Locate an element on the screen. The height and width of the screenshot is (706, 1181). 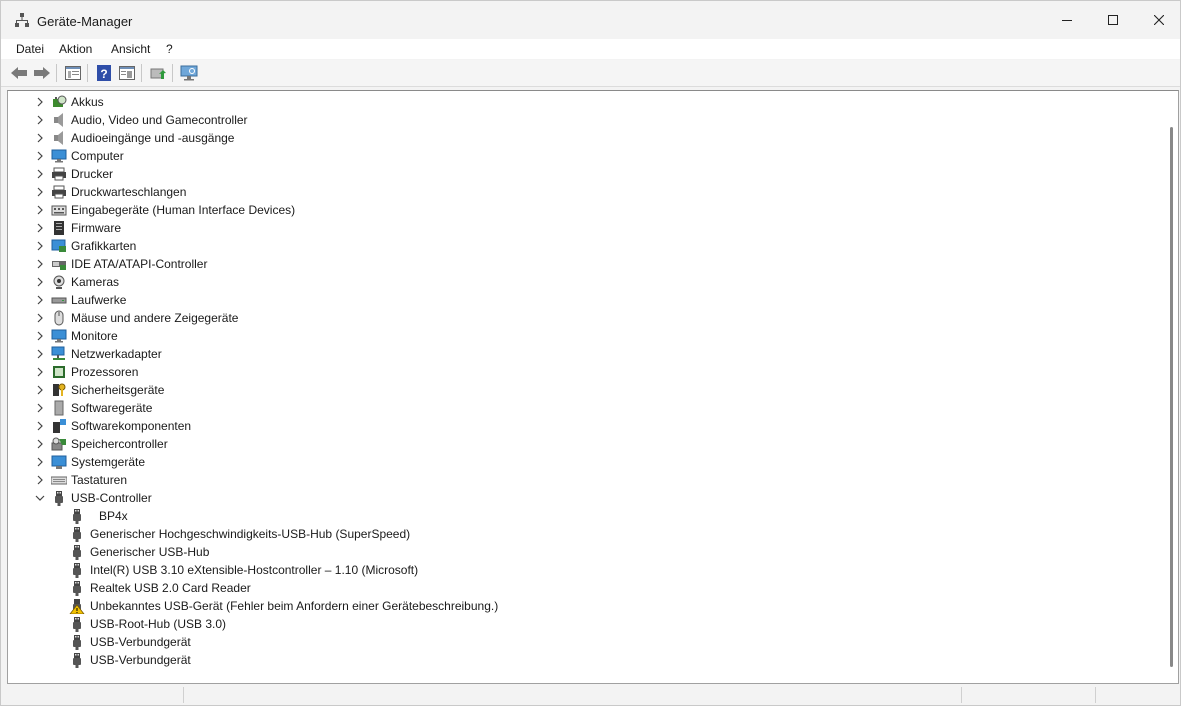
tree-category-row: IDE ATA/ATAPI-Controller is located at coordinates (585, 264).